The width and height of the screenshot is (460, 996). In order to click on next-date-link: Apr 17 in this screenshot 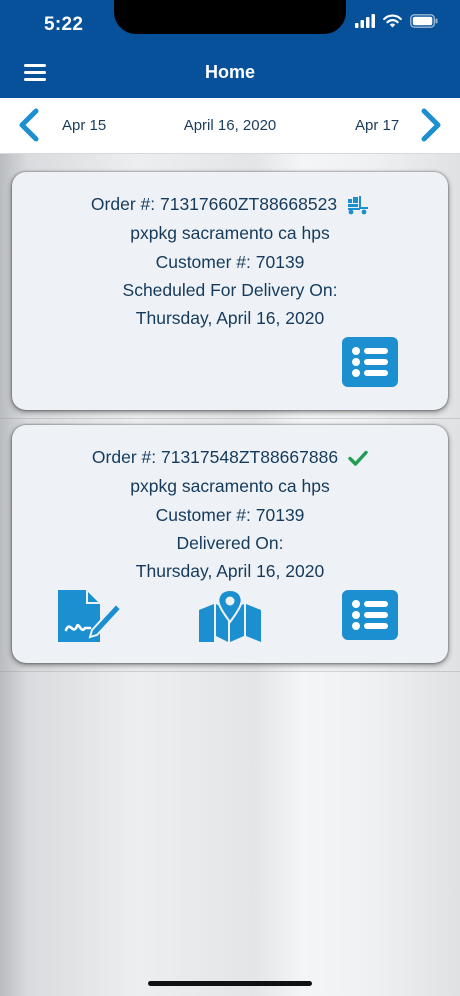, I will do `click(377, 125)`.